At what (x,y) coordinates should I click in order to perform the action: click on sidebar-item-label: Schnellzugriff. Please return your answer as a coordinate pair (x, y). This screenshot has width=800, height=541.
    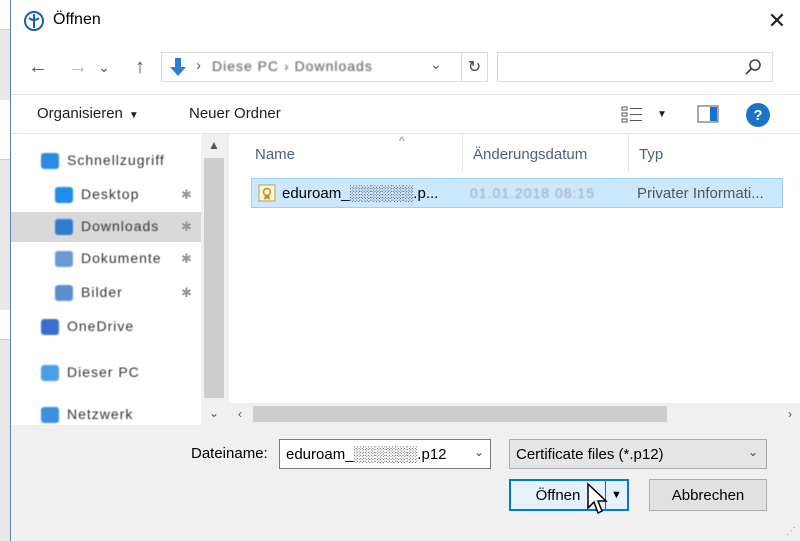
    Looking at the image, I should click on (116, 160).